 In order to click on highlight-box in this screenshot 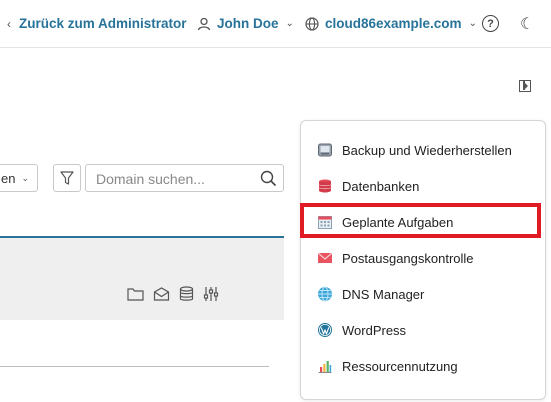, I will do `click(420, 220)`.